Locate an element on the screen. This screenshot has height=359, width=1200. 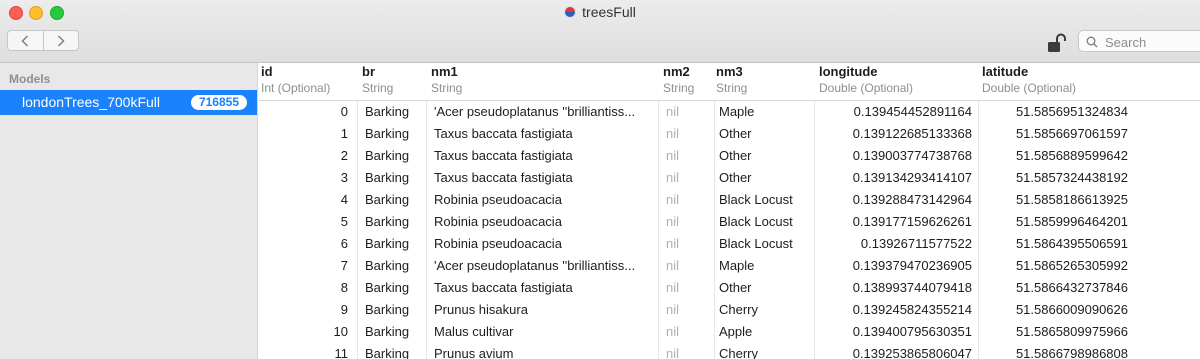
cell-id: 8 is located at coordinates (308, 288).